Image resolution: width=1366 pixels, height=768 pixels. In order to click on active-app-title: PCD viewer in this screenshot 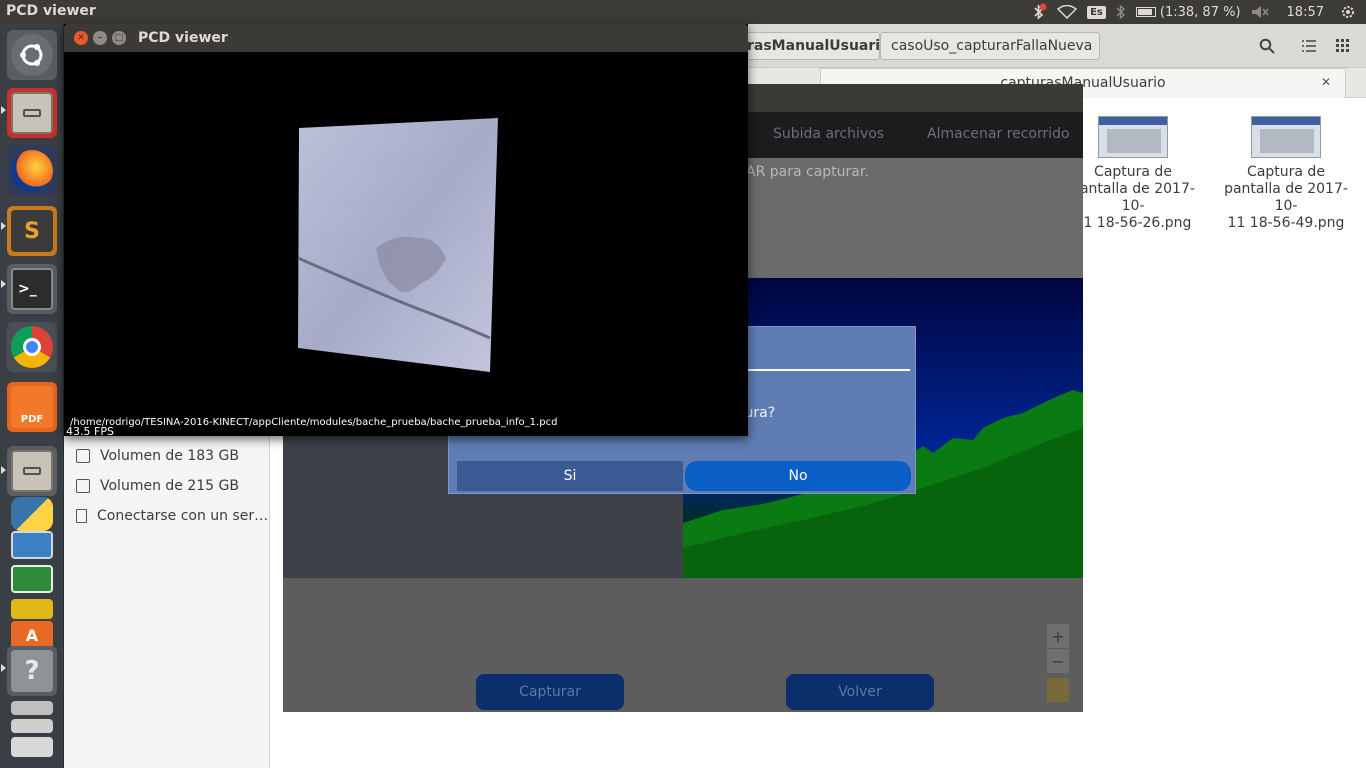, I will do `click(51, 11)`.